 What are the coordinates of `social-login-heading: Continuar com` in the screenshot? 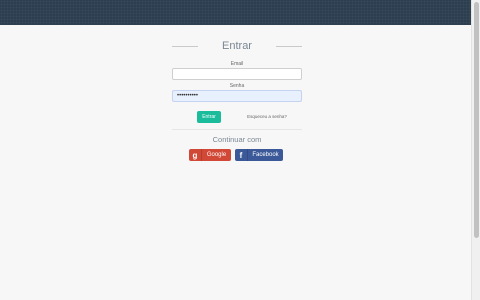 It's located at (237, 139).